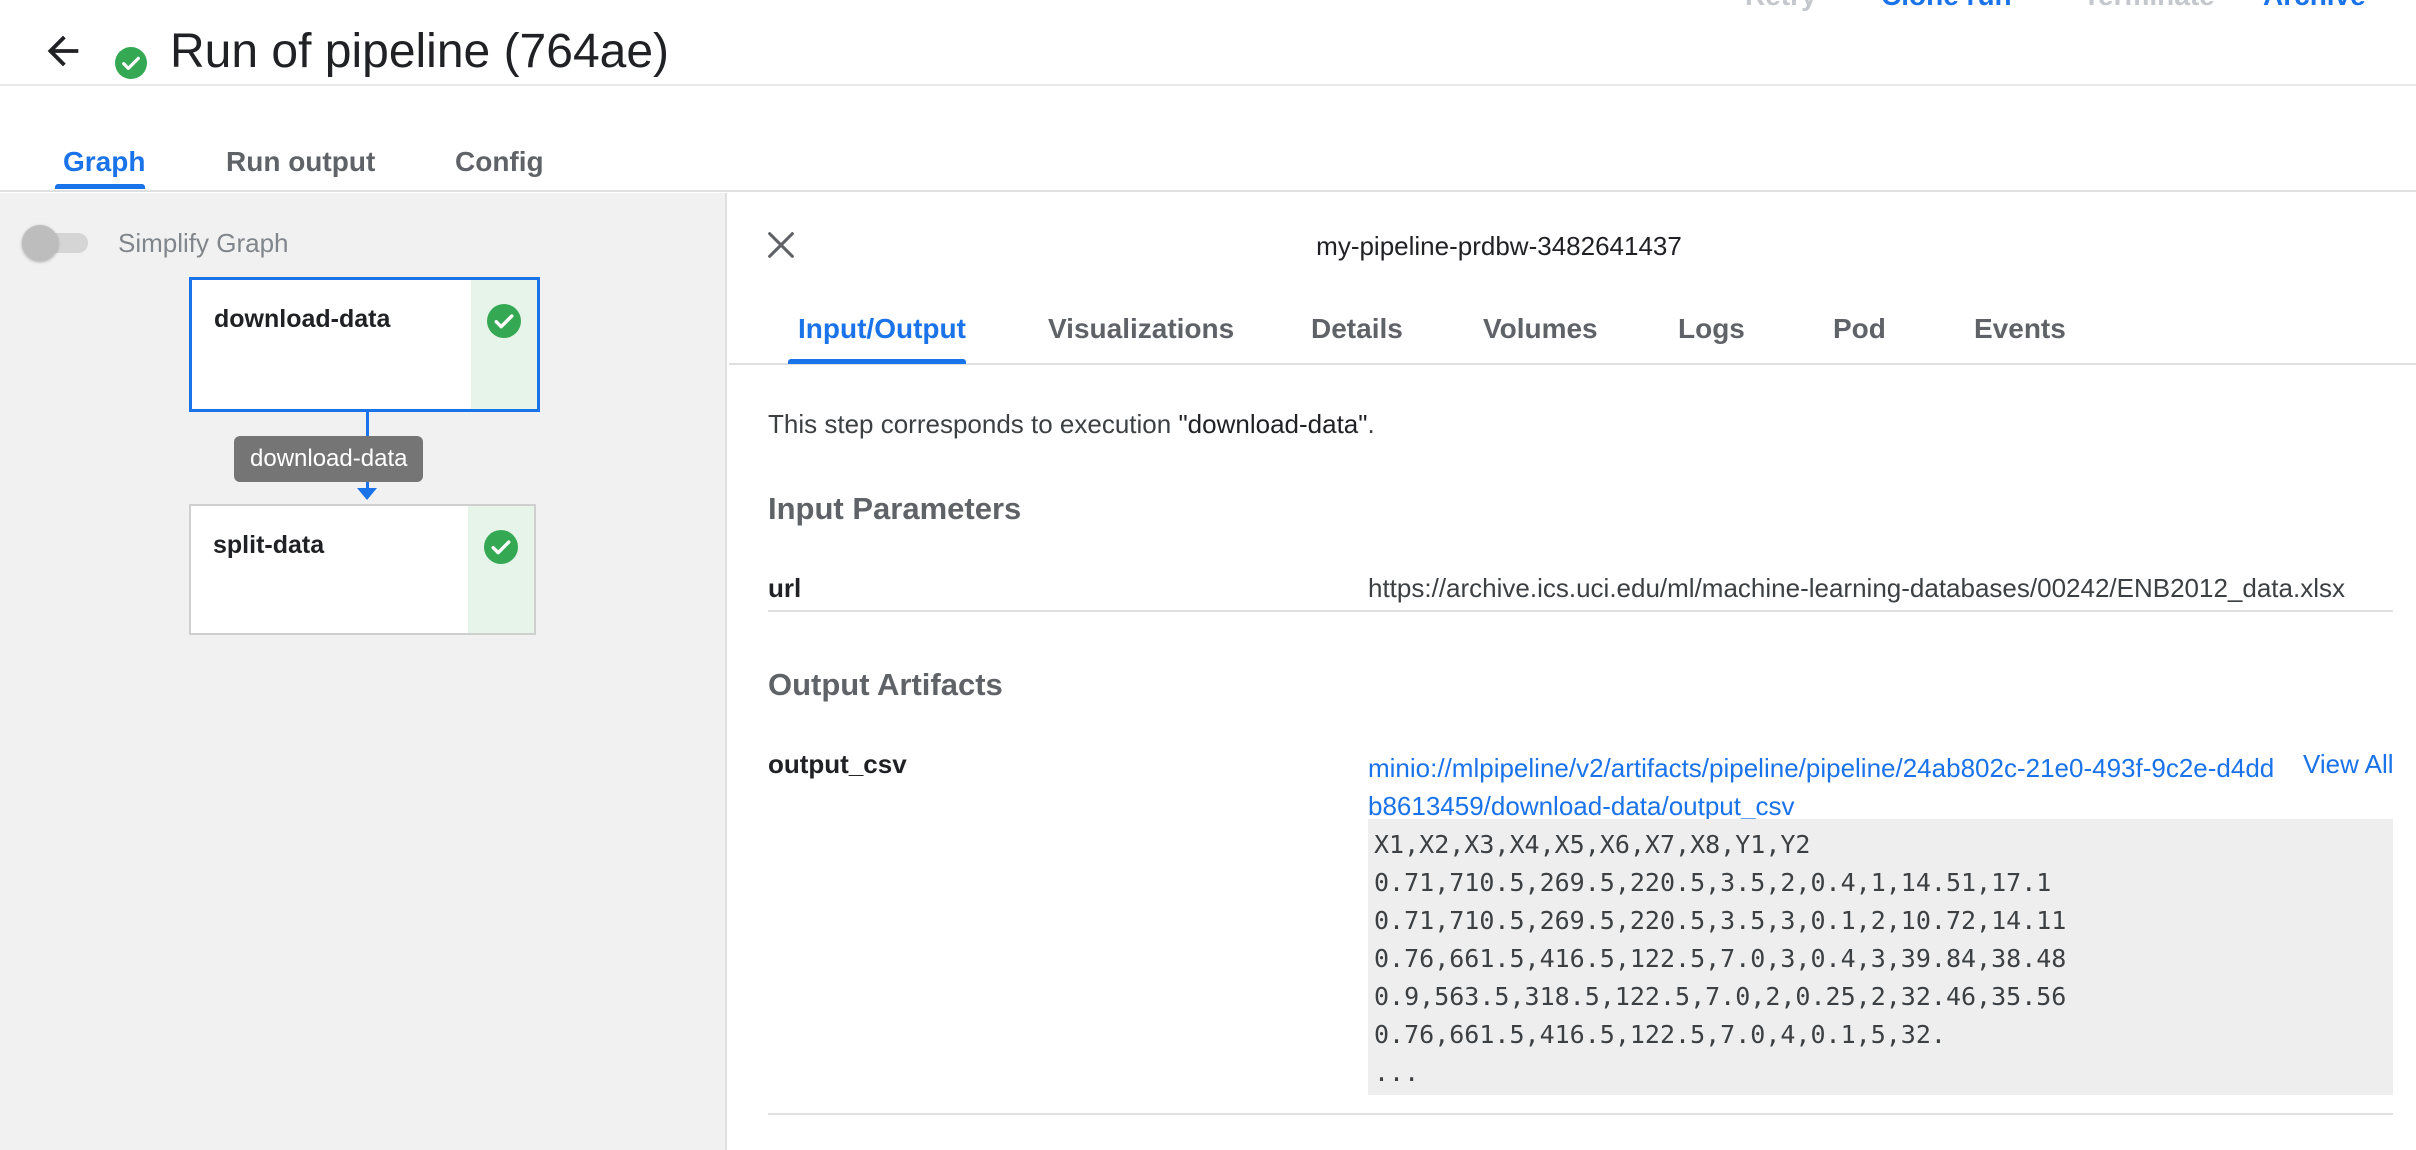  Describe the element at coordinates (104, 162) in the screenshot. I see `tab-graph: Graph` at that location.